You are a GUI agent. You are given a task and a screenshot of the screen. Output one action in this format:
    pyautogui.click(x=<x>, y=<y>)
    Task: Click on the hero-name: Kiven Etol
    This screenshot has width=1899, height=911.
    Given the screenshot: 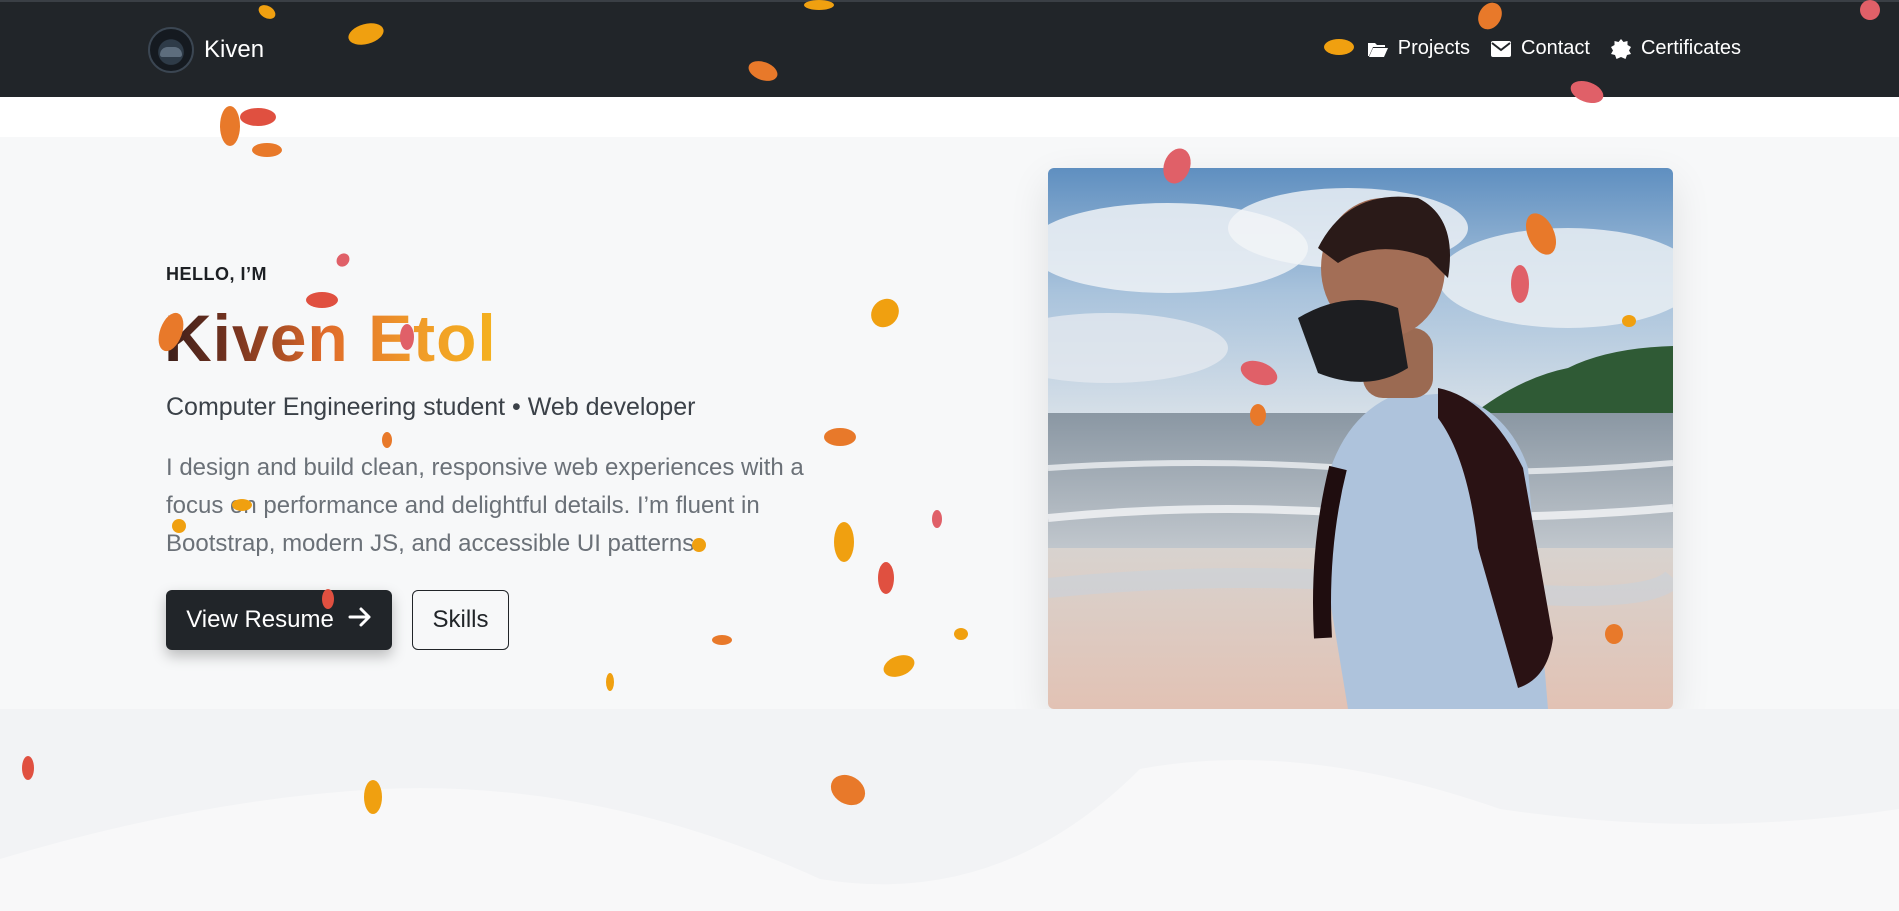 What is the action you would take?
    pyautogui.click(x=330, y=338)
    